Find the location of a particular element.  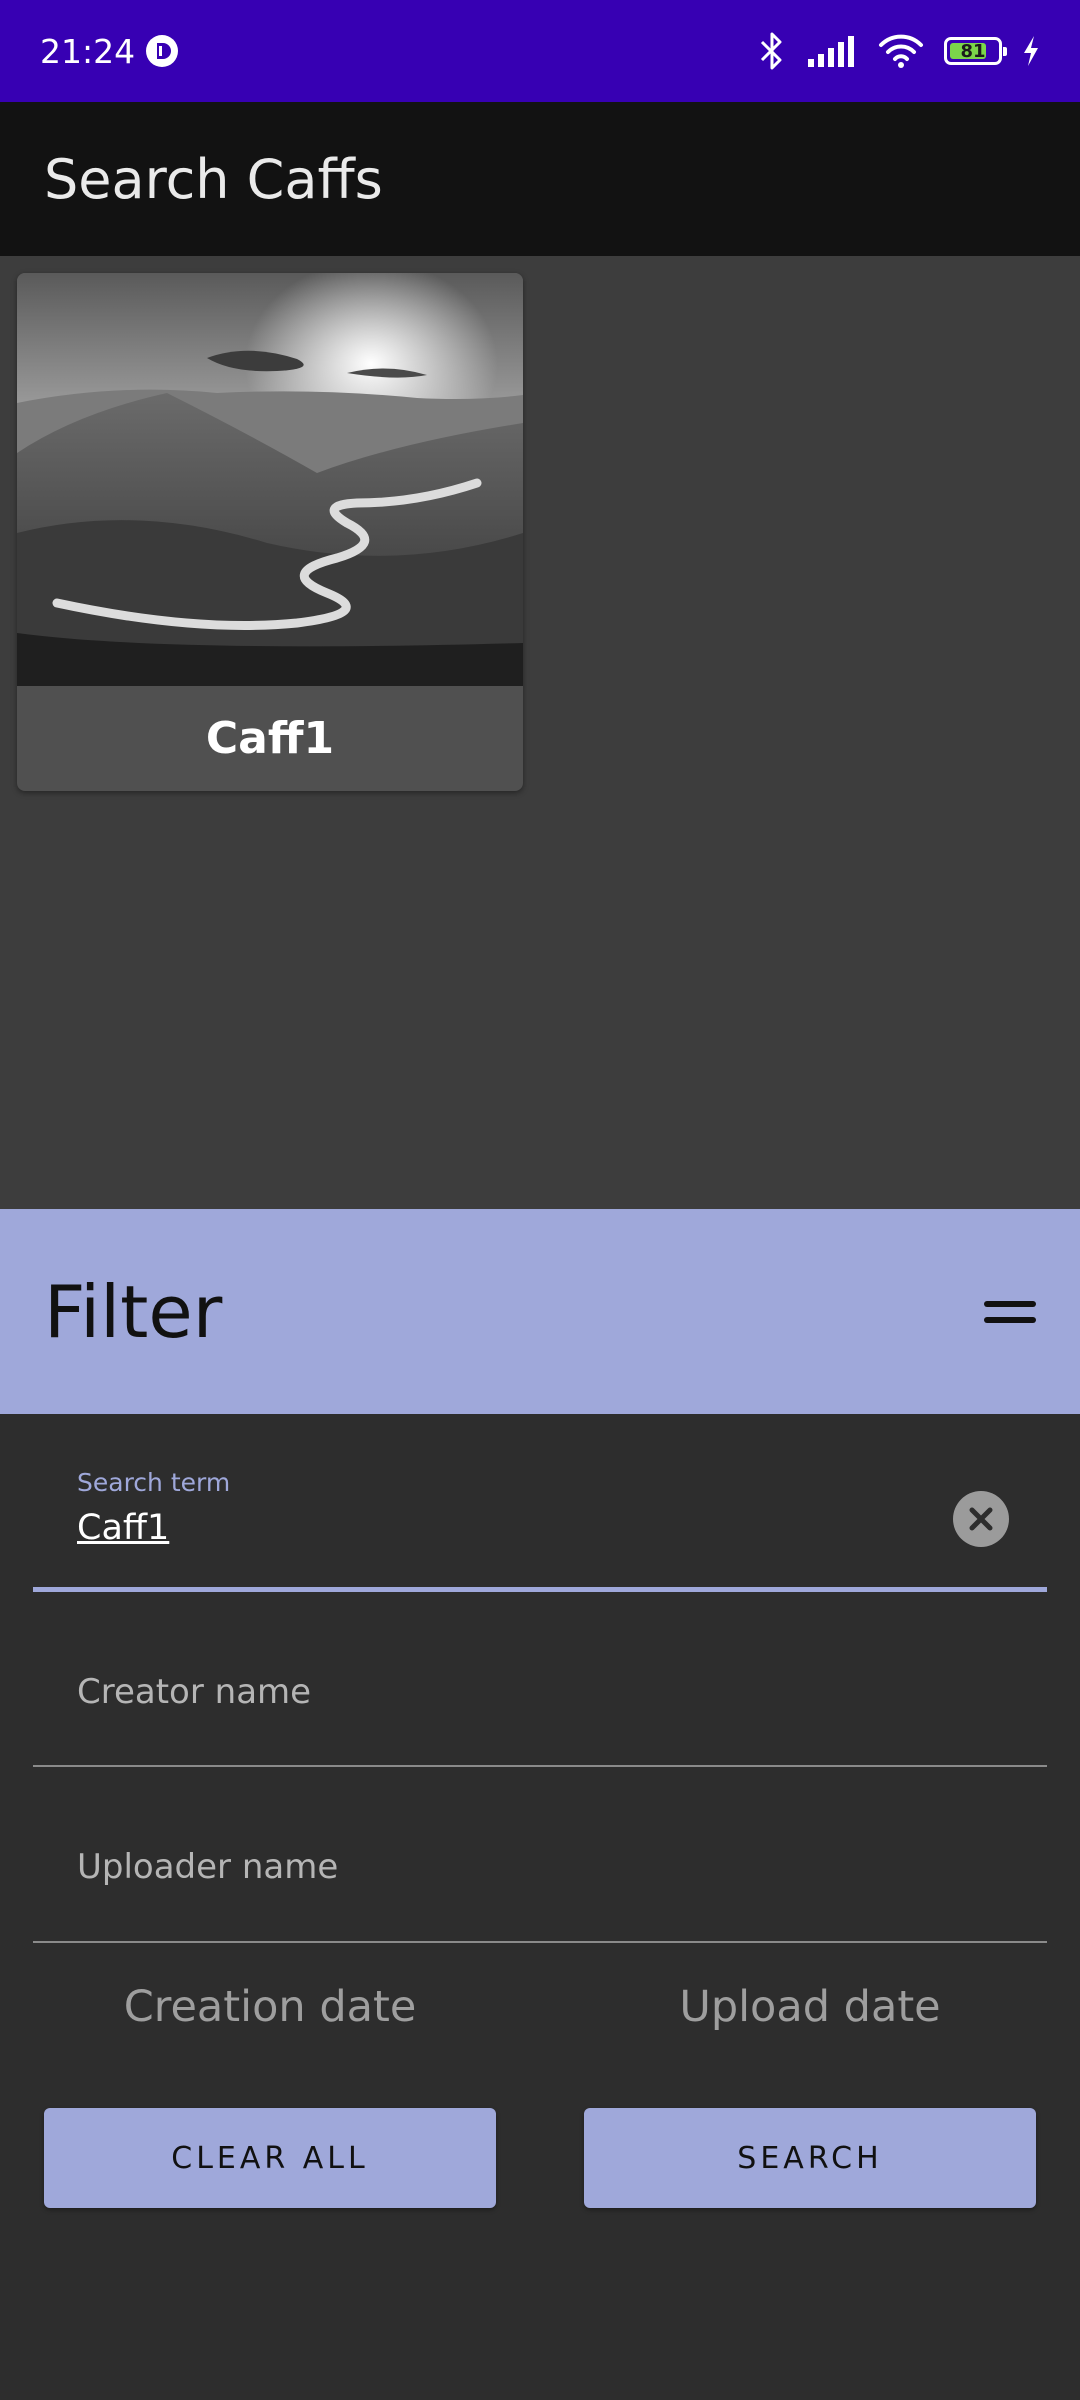

signal-icon is located at coordinates (831, 51).